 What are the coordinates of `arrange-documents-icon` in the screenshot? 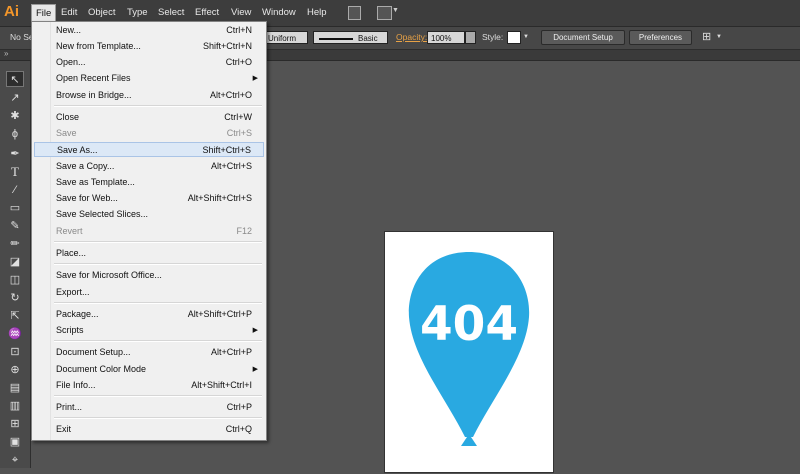 It's located at (384, 13).